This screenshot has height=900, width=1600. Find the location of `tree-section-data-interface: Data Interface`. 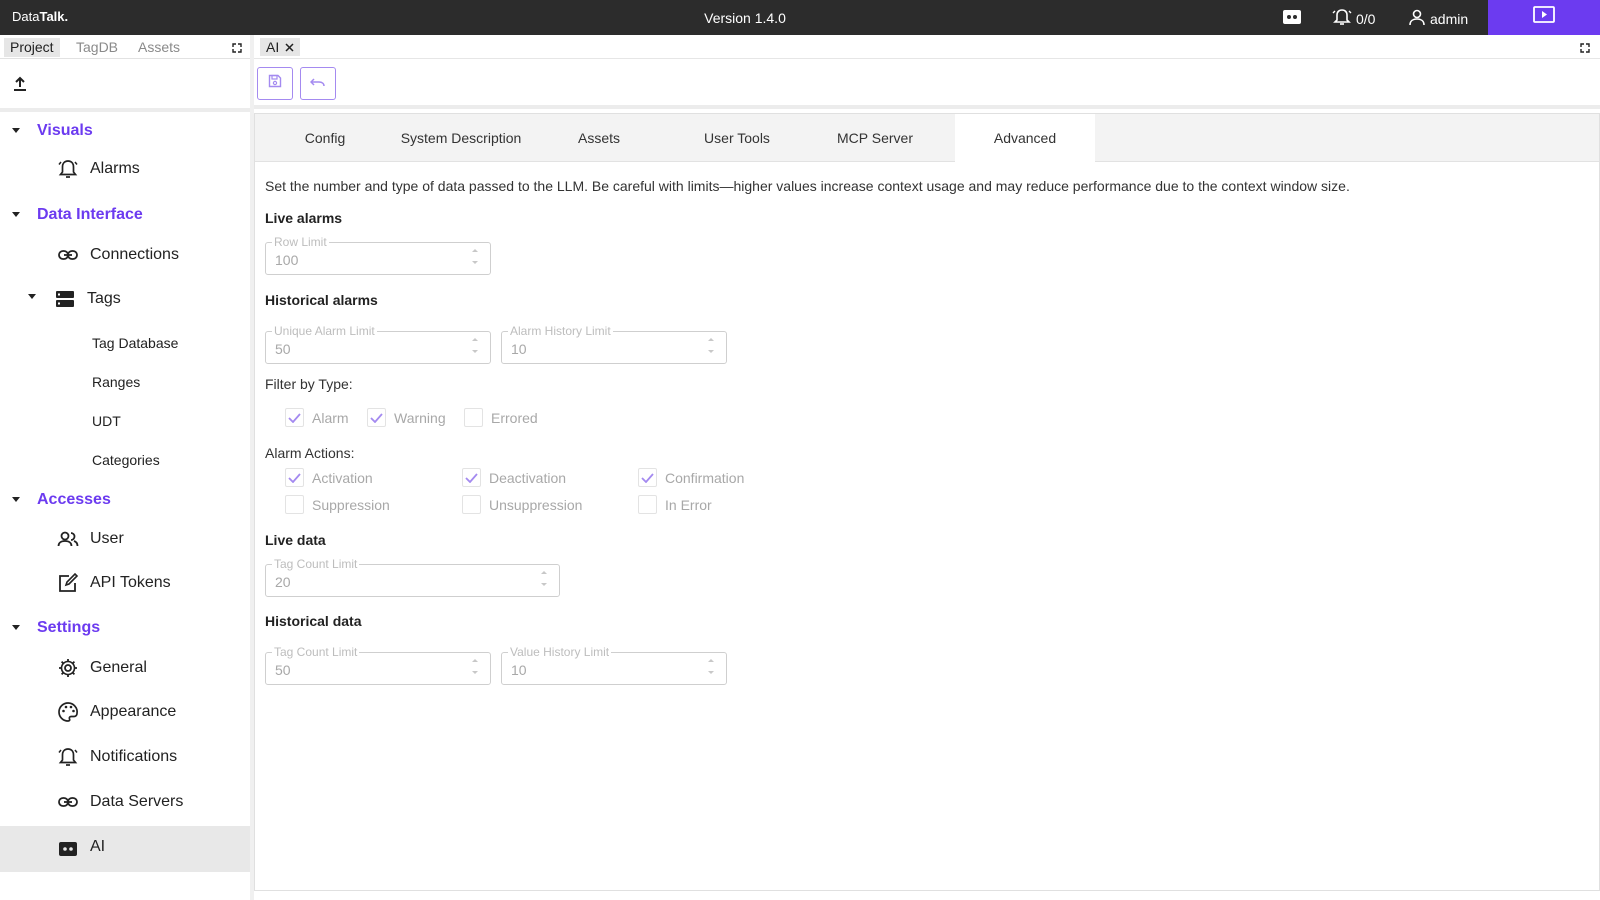

tree-section-data-interface: Data Interface is located at coordinates (125, 215).